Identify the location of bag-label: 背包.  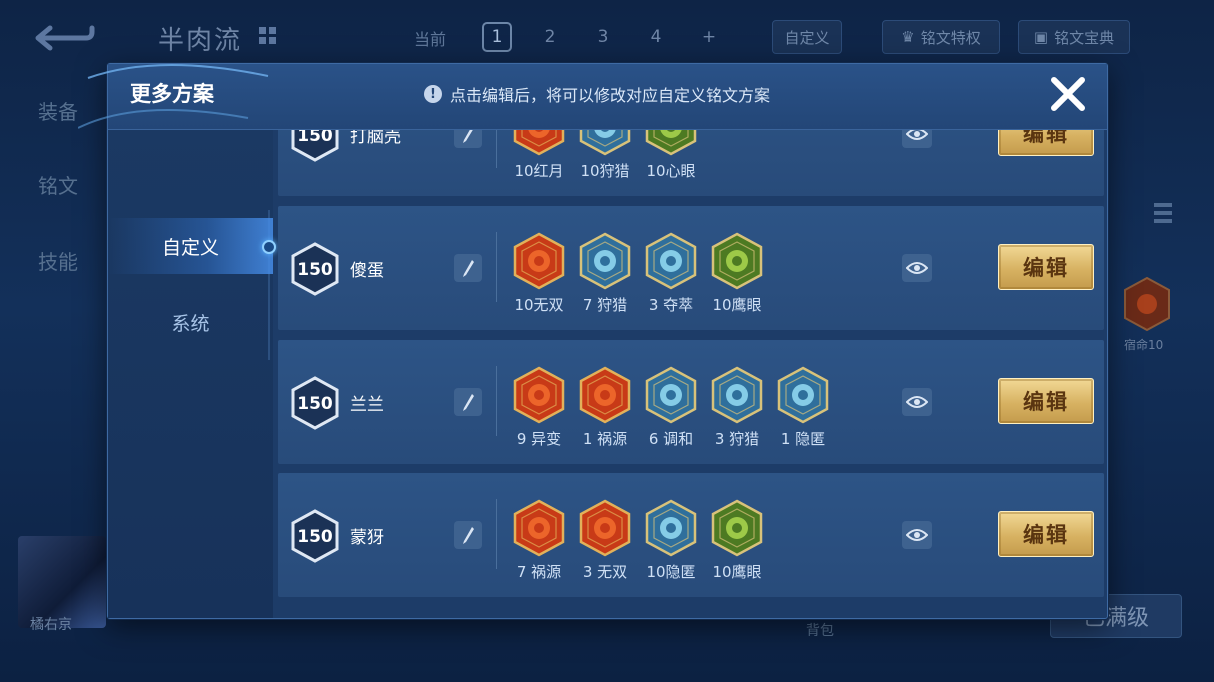
(820, 630).